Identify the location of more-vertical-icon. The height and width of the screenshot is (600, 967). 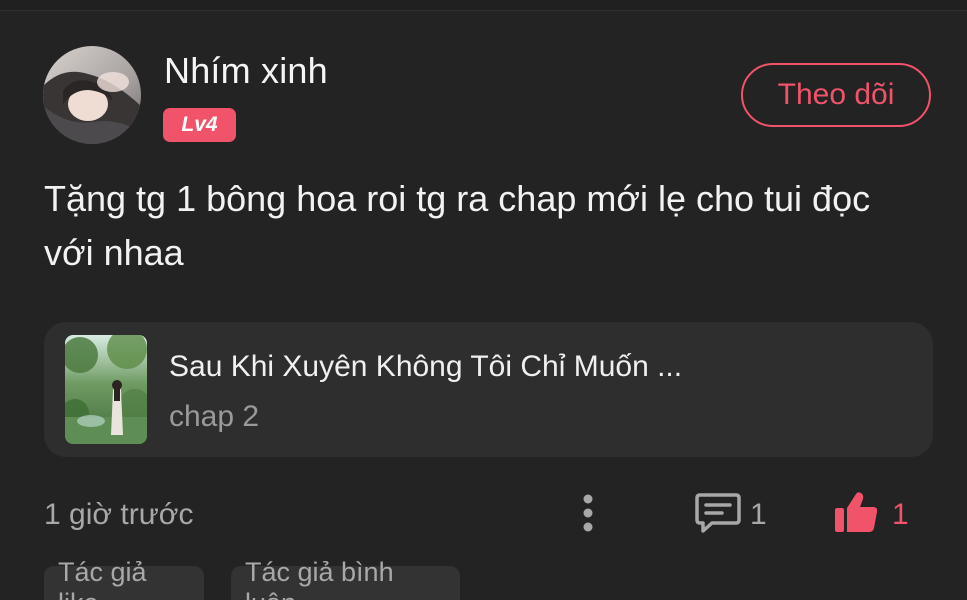
(588, 513).